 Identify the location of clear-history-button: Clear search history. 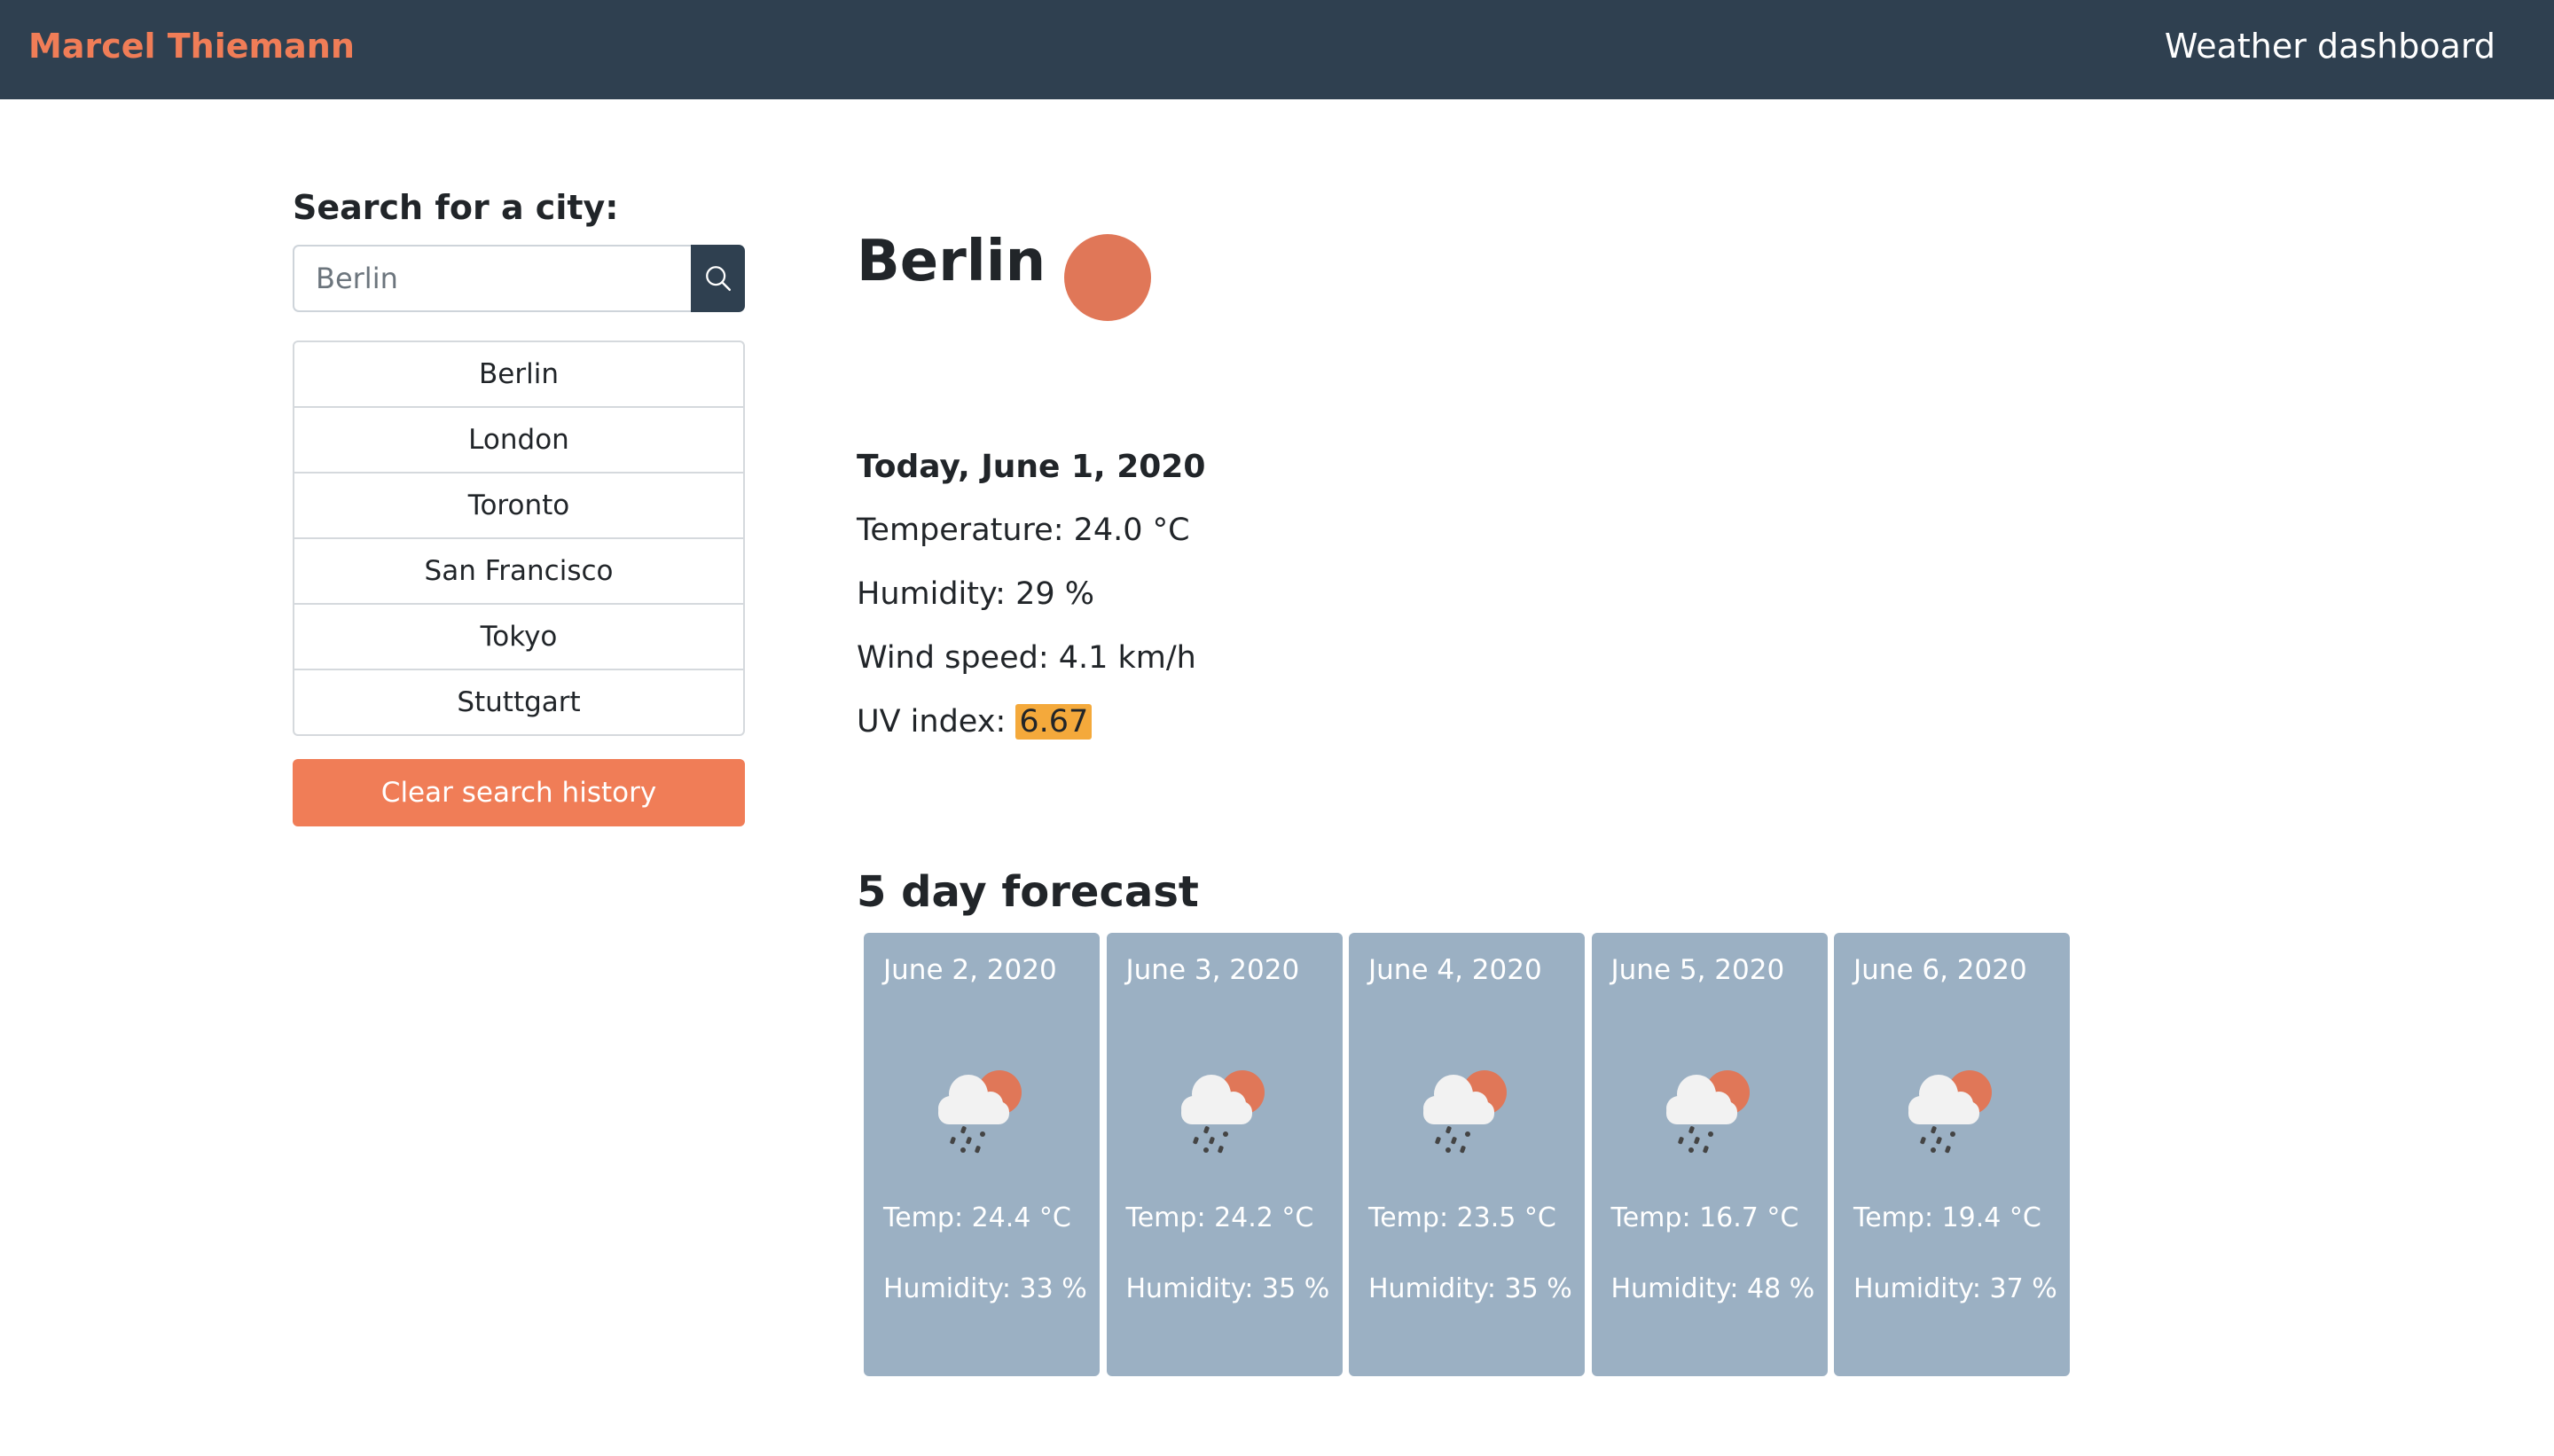
(519, 792).